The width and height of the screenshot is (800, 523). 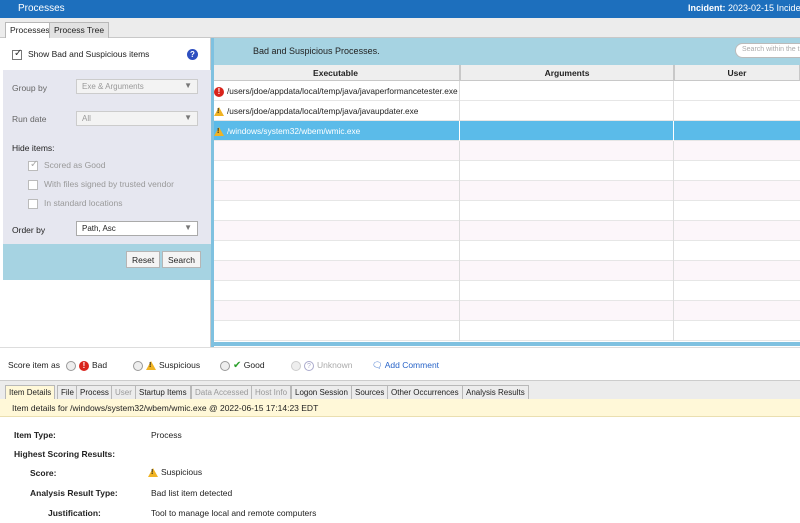 I want to click on title-bar: Processes Incident: 2023-02-15 Incident, so click(x=400, y=9).